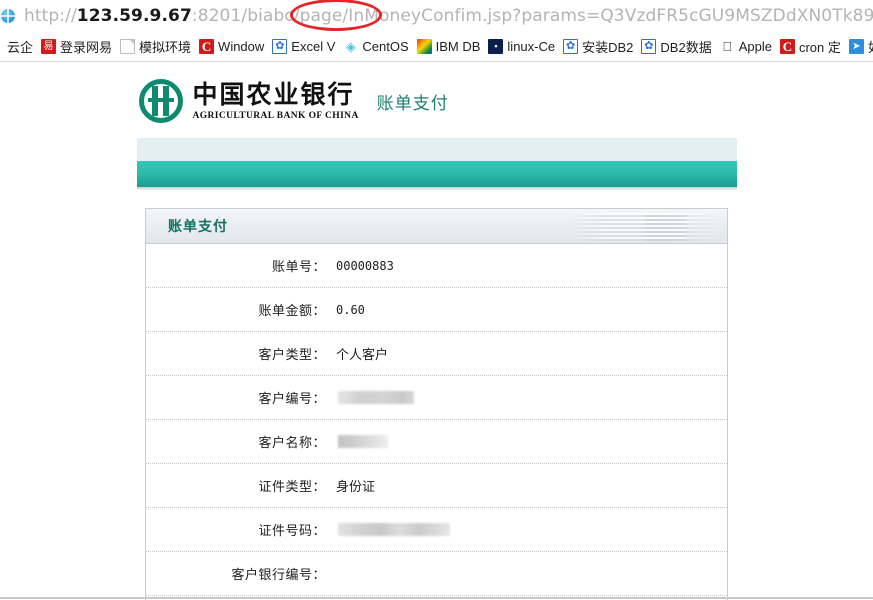 The image size is (873, 600). I want to click on banner-teal-bar, so click(436, 174).